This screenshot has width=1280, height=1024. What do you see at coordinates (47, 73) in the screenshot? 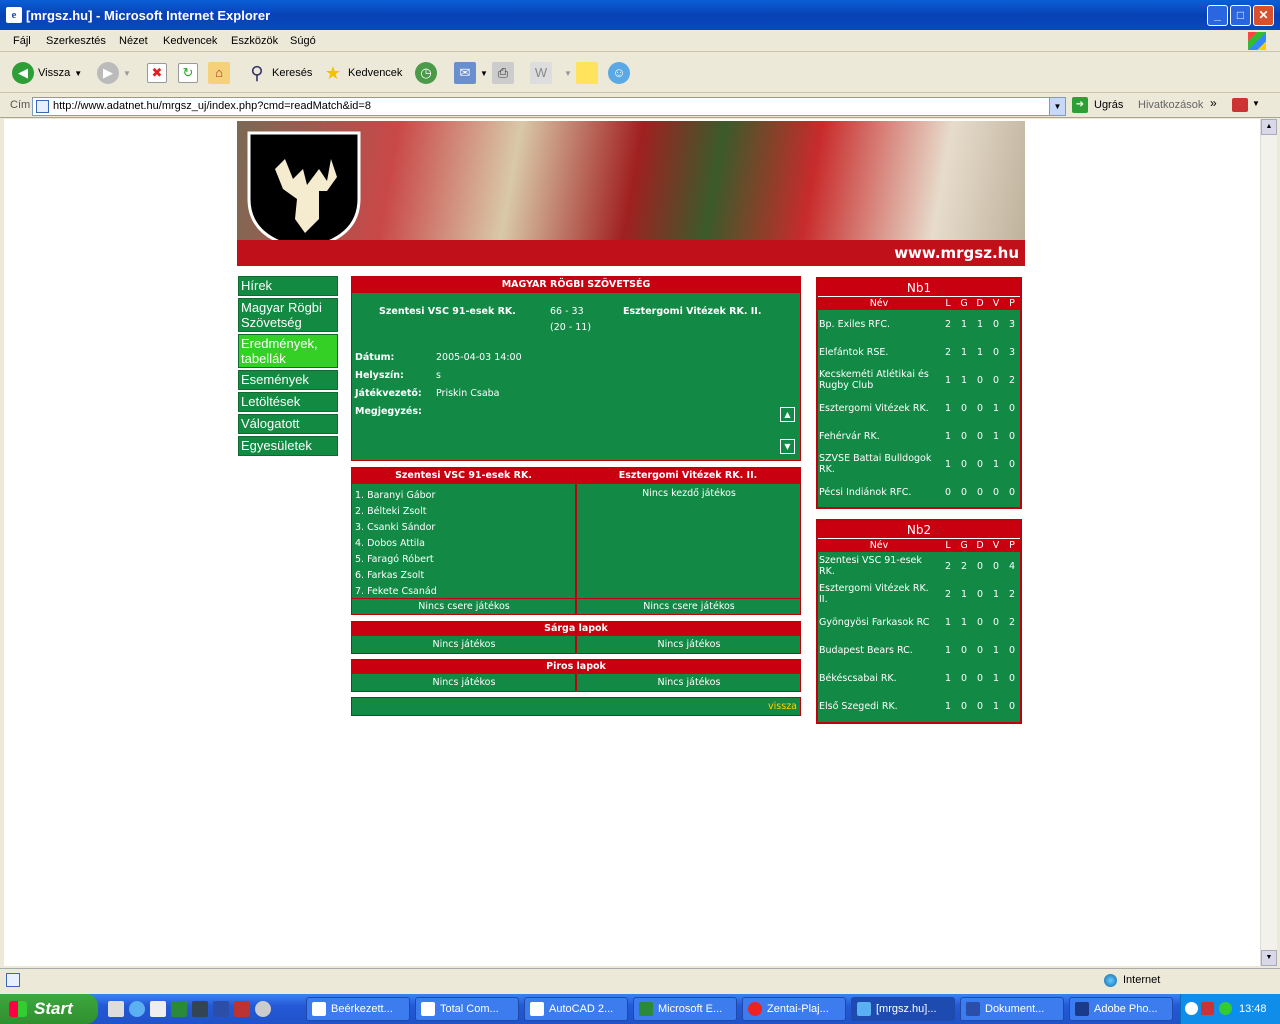
I see `back-button: ◀ Vissza ▼` at bounding box center [47, 73].